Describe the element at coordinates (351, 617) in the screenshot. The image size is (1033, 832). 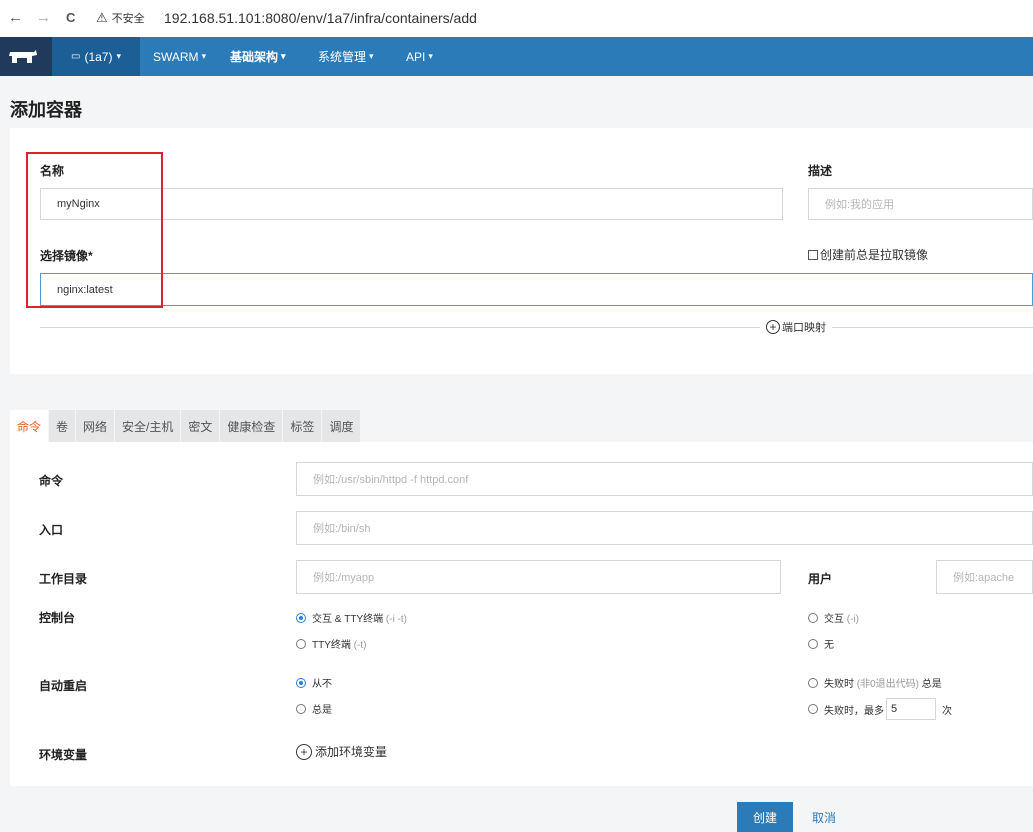
I see `console-option-interactive-tty: 交互 & TTY终端 (-i -t)` at that location.